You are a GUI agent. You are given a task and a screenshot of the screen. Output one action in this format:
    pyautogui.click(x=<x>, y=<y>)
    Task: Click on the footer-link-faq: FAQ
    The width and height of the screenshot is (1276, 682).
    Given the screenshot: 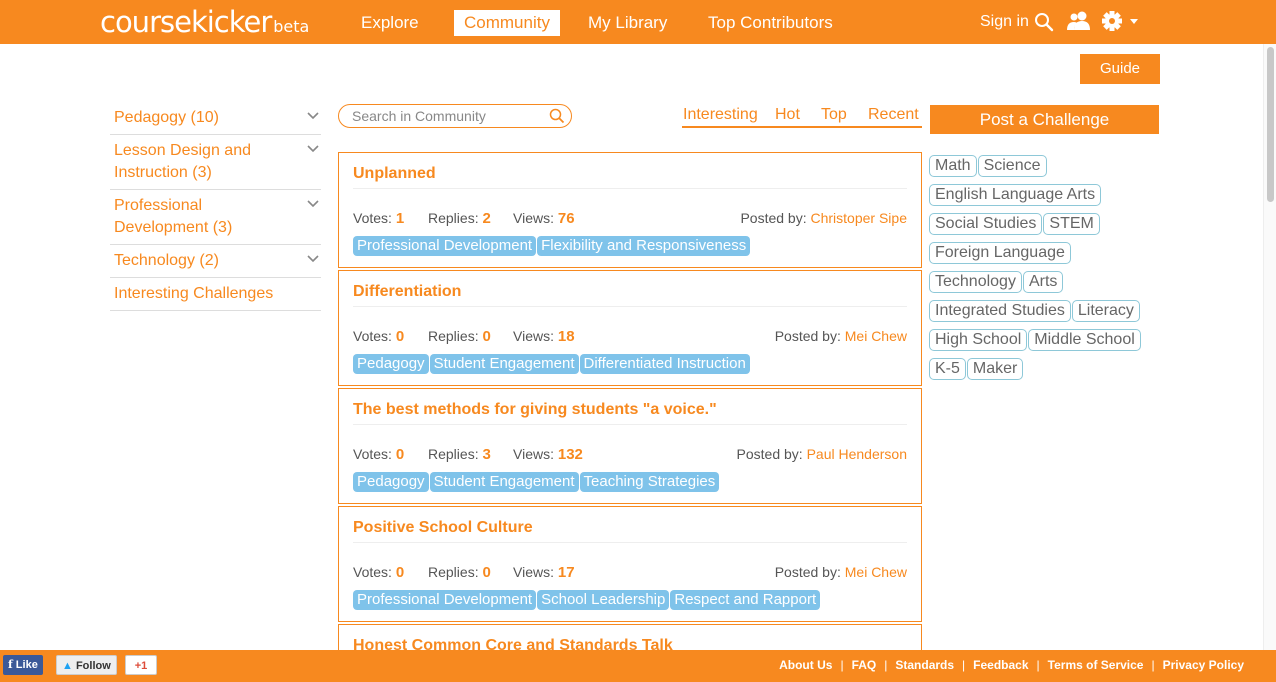 What is the action you would take?
    pyautogui.click(x=864, y=665)
    